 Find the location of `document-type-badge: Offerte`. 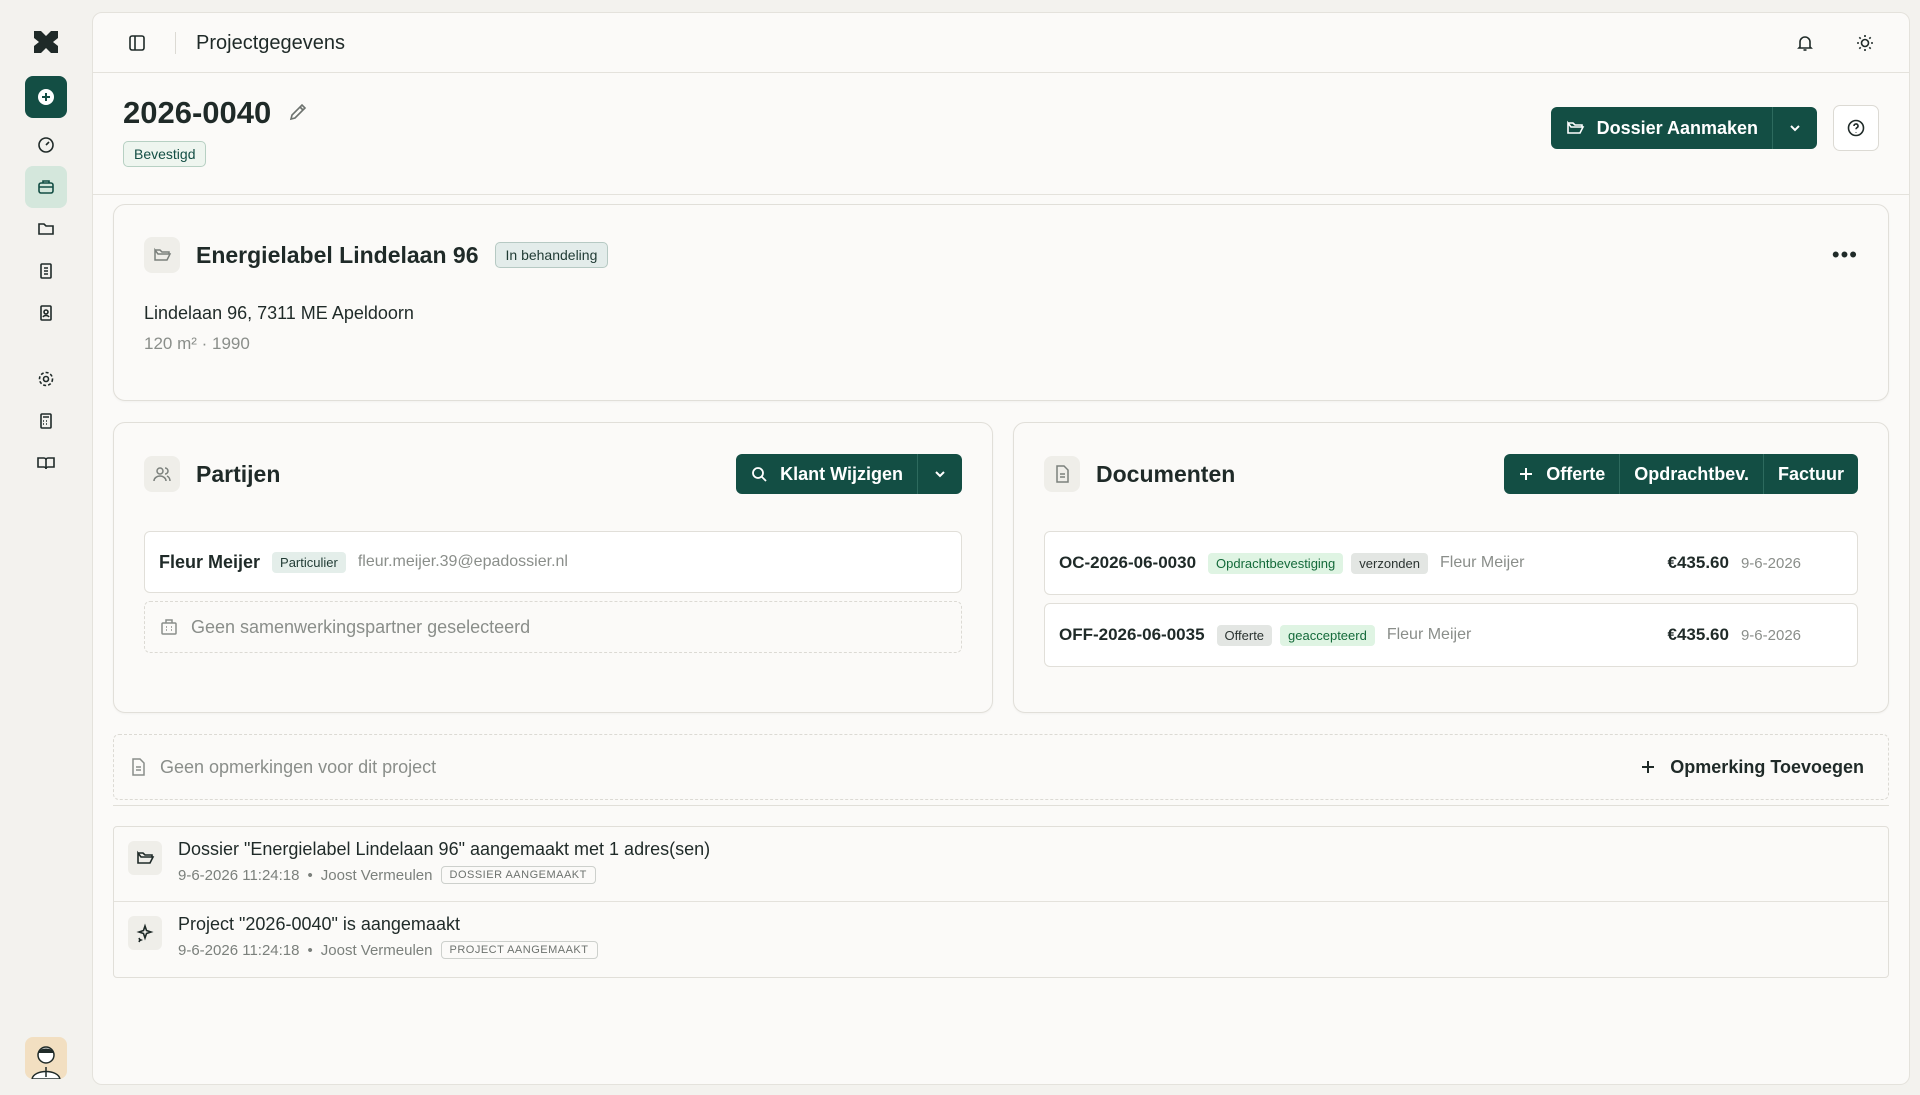

document-type-badge: Offerte is located at coordinates (1244, 635).